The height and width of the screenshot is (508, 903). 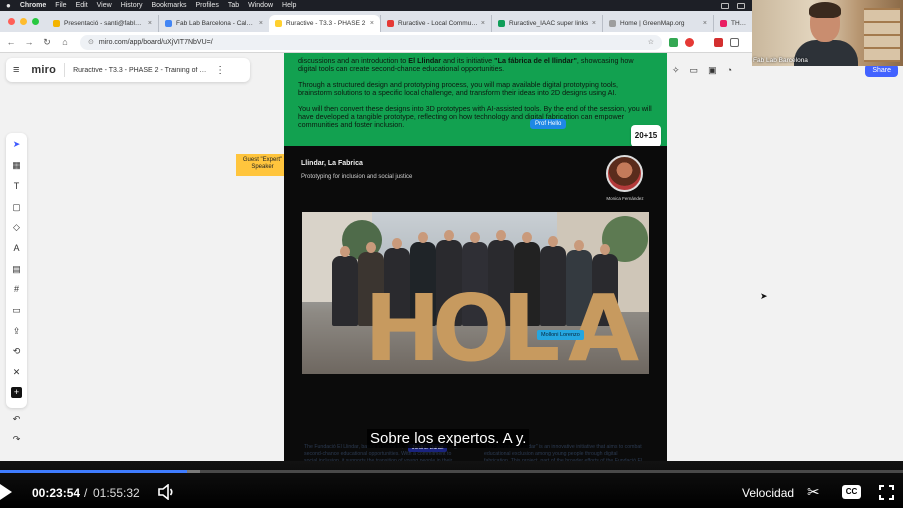 What do you see at coordinates (16, 289) in the screenshot?
I see `frame-tool-icon: #` at bounding box center [16, 289].